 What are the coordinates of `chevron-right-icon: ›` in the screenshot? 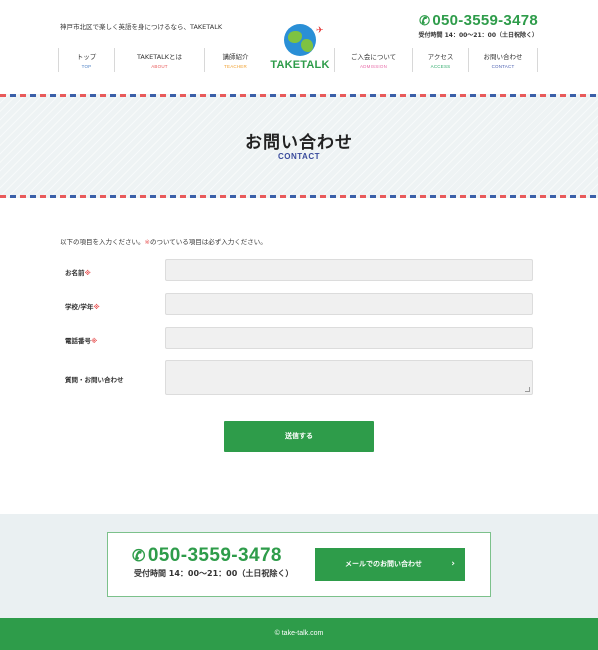 It's located at (453, 564).